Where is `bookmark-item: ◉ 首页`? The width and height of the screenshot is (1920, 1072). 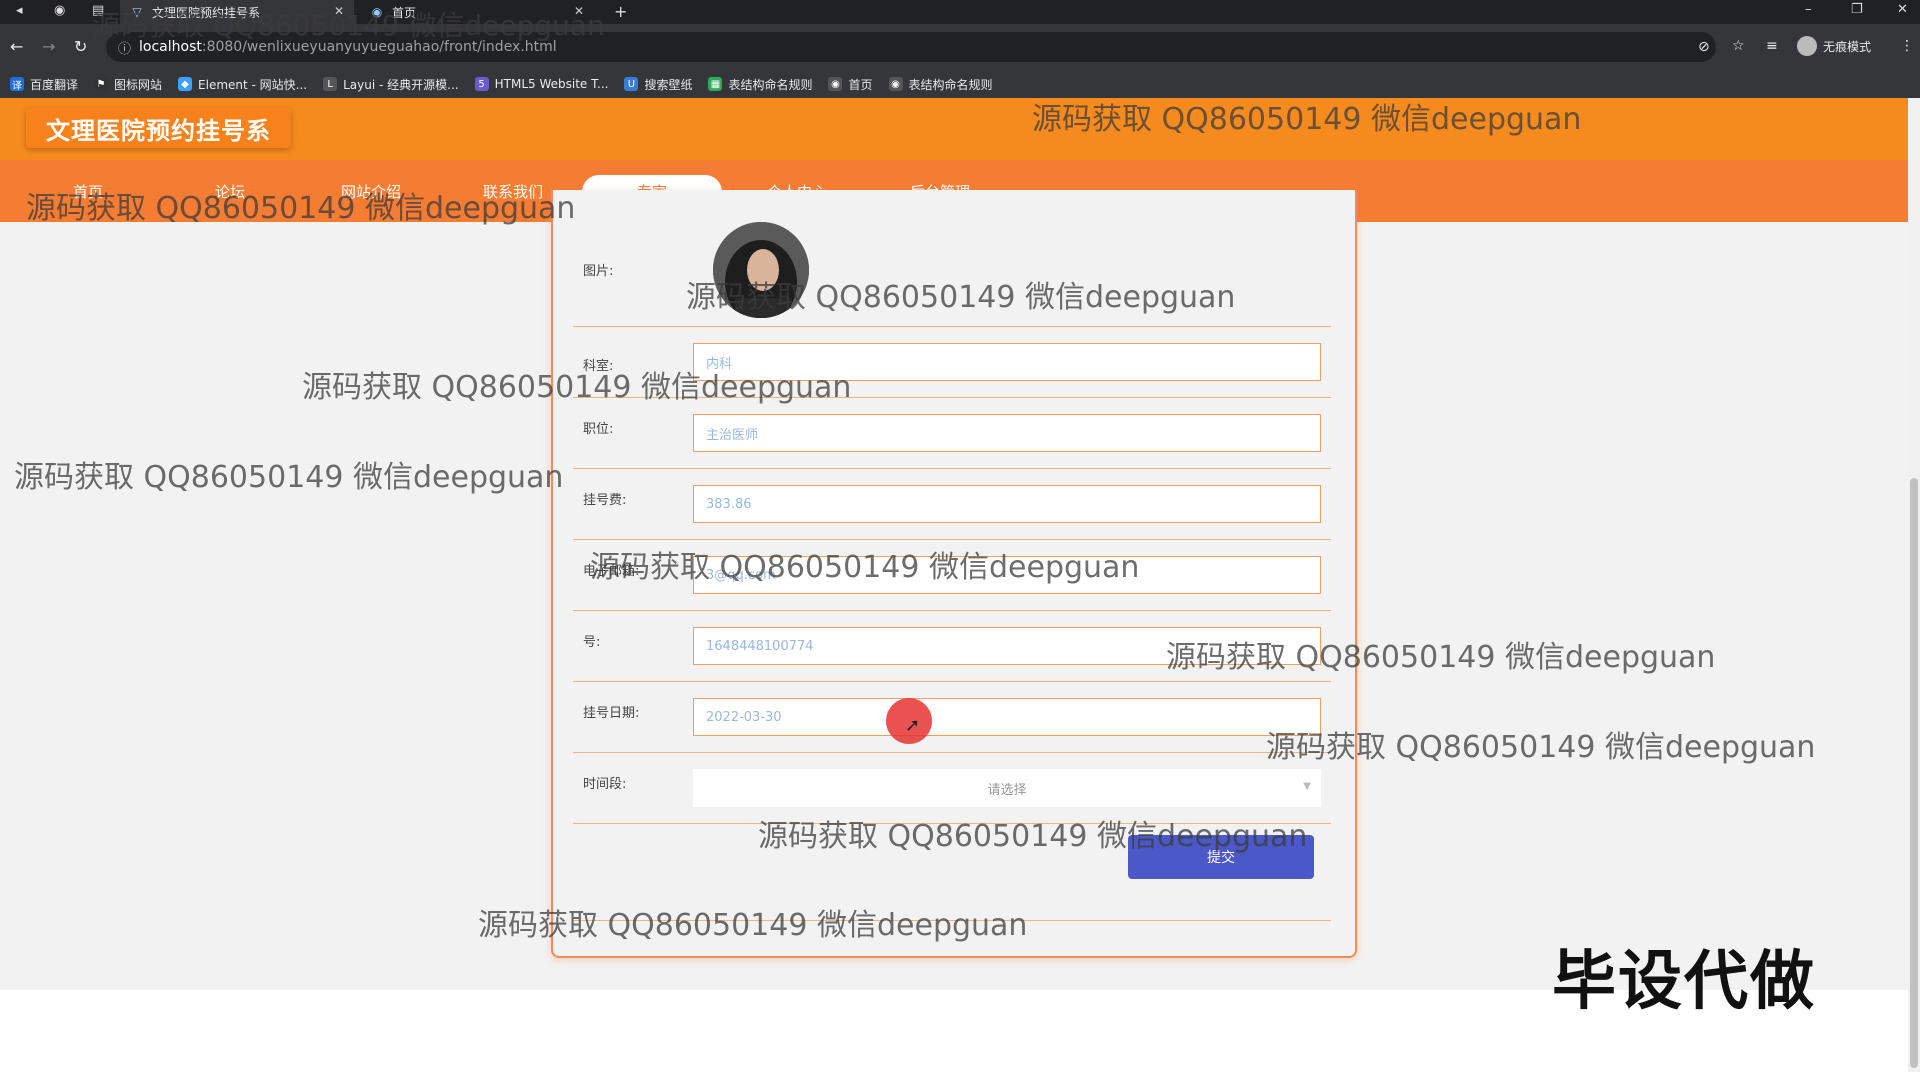
bookmark-item: ◉ 首页 is located at coordinates (850, 84).